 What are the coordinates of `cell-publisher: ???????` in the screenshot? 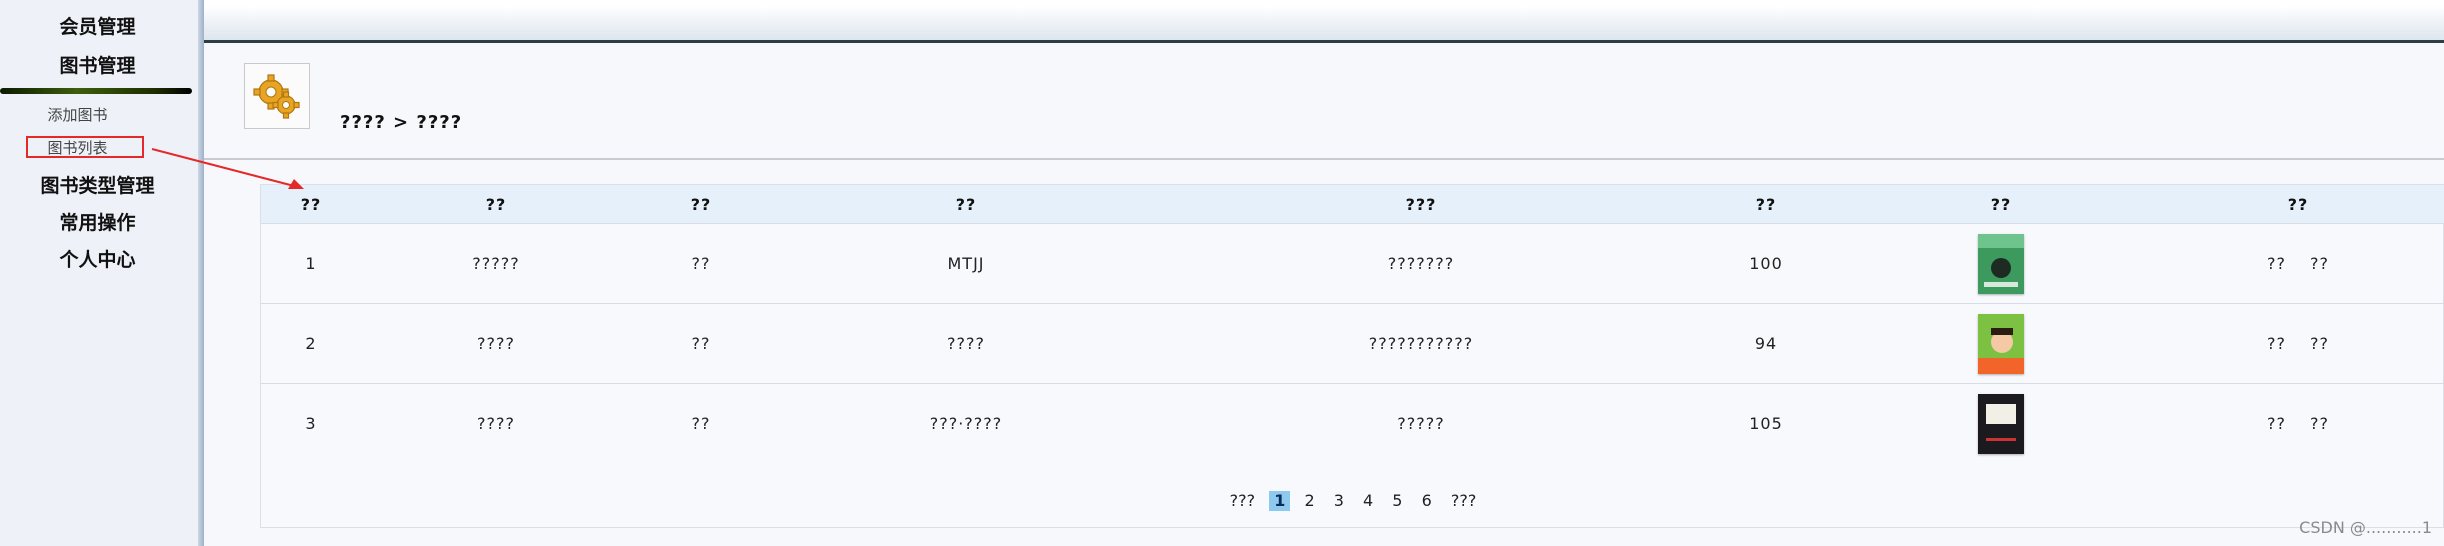 It's located at (1421, 263).